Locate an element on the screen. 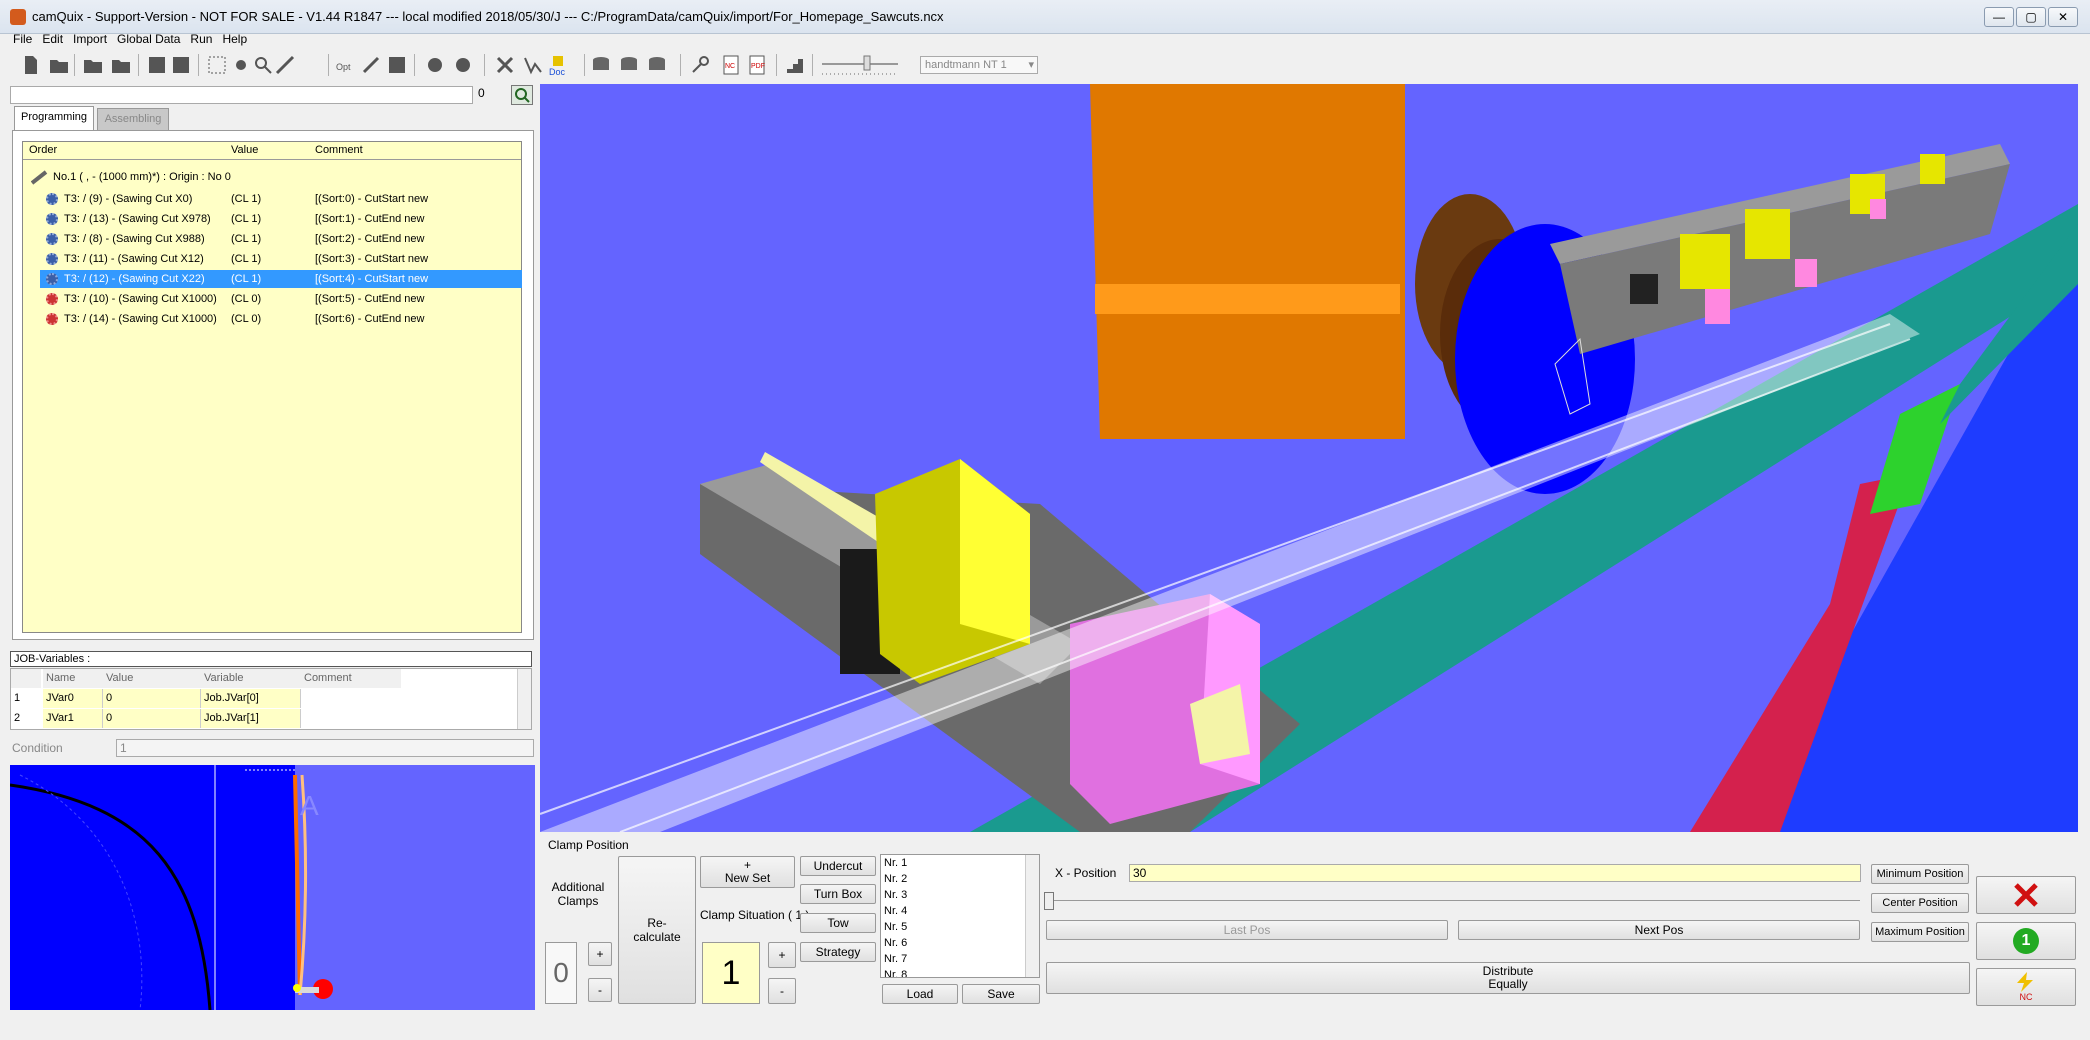 The height and width of the screenshot is (1040, 2090). x-position-field is located at coordinates (1495, 873).